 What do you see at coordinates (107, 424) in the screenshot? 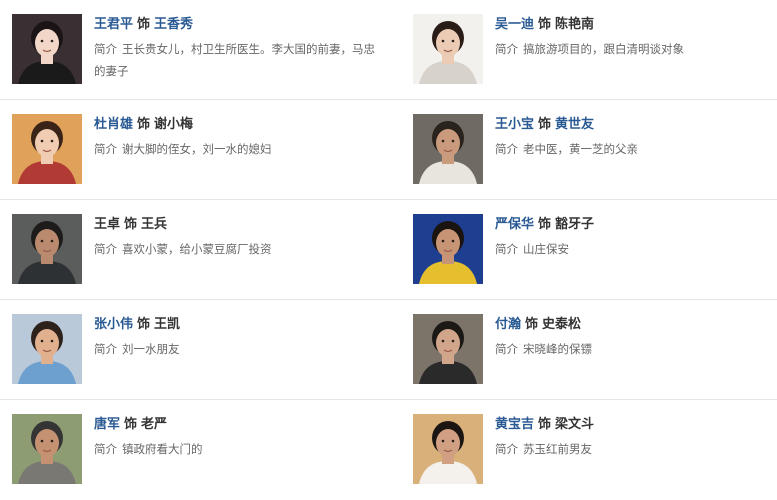
I see `actor-name-link: 唐军` at bounding box center [107, 424].